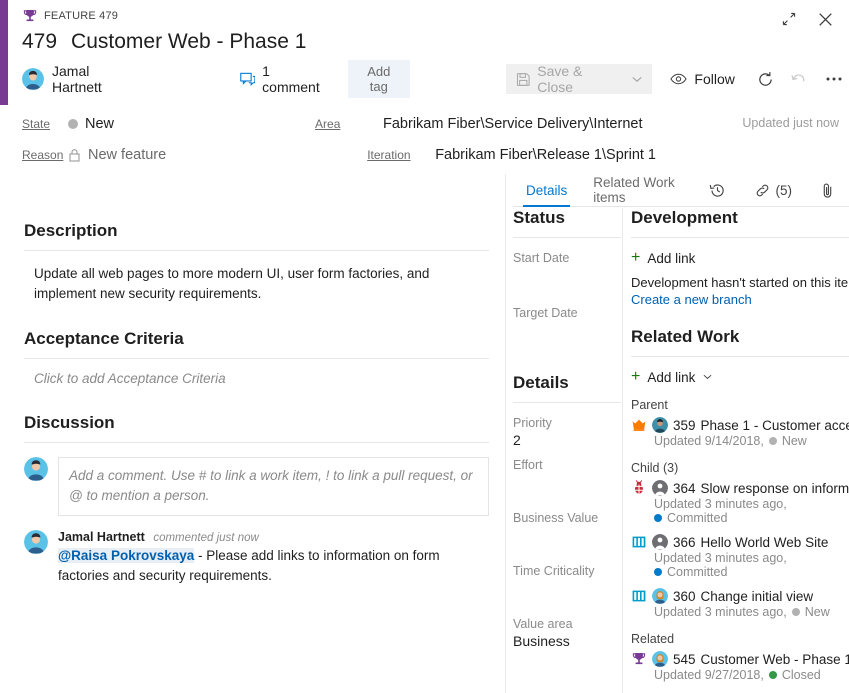 The image size is (849, 693). I want to click on field-target-date: Target Date, so click(567, 323).